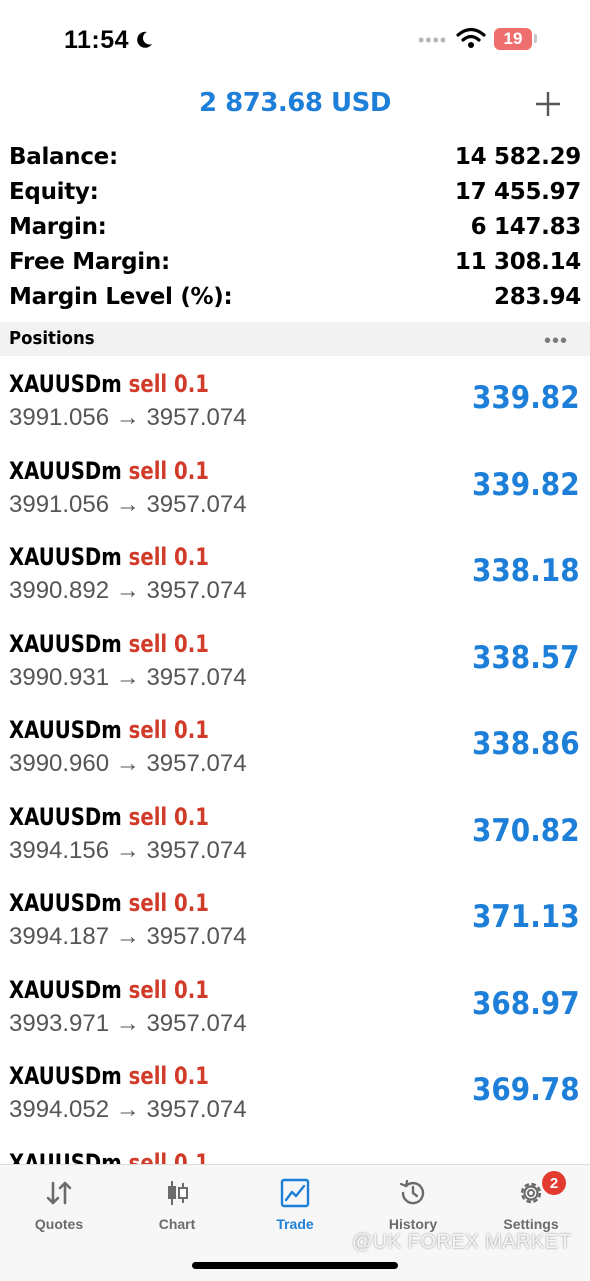 This screenshot has width=590, height=1281. I want to click on equity-value: 17 455.97, so click(517, 192).